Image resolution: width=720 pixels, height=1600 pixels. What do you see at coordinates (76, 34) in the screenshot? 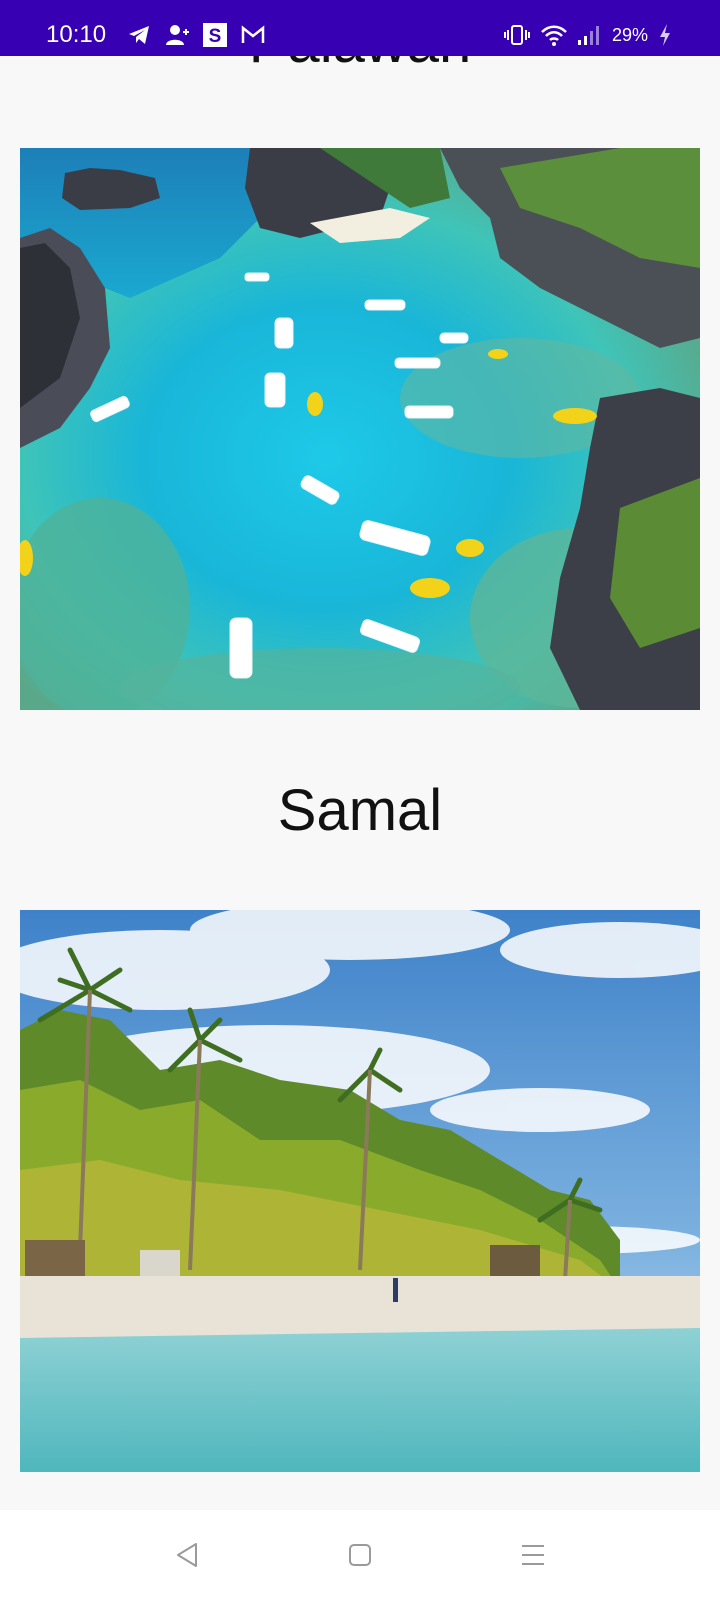
I see `status-time: 10:10` at bounding box center [76, 34].